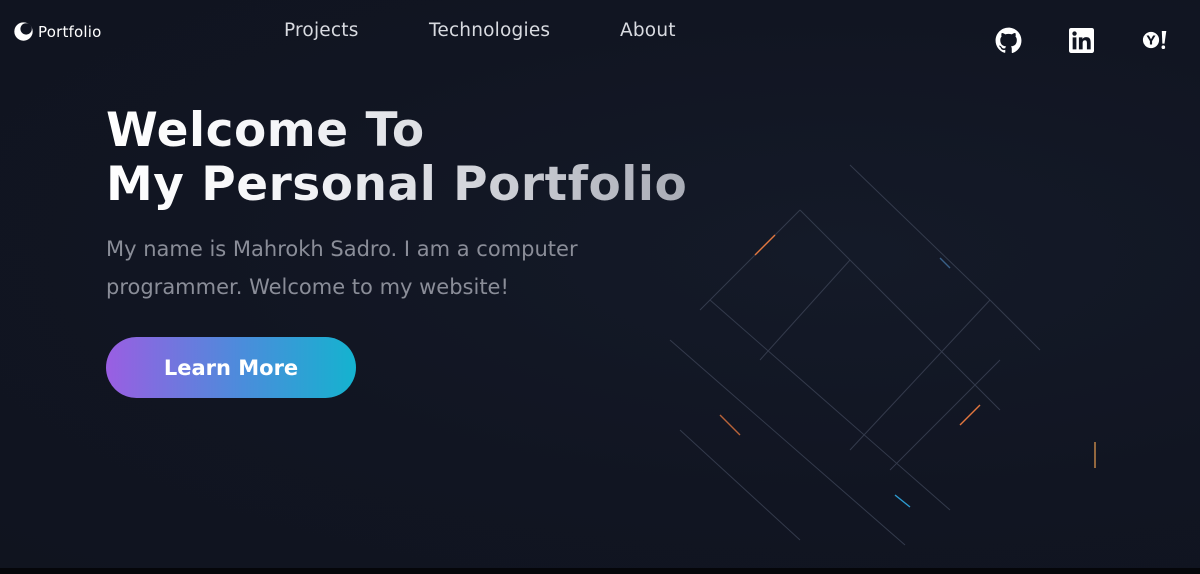 This screenshot has width=1200, height=574. Describe the element at coordinates (231, 367) in the screenshot. I see `learn-more-button: Learn More` at that location.